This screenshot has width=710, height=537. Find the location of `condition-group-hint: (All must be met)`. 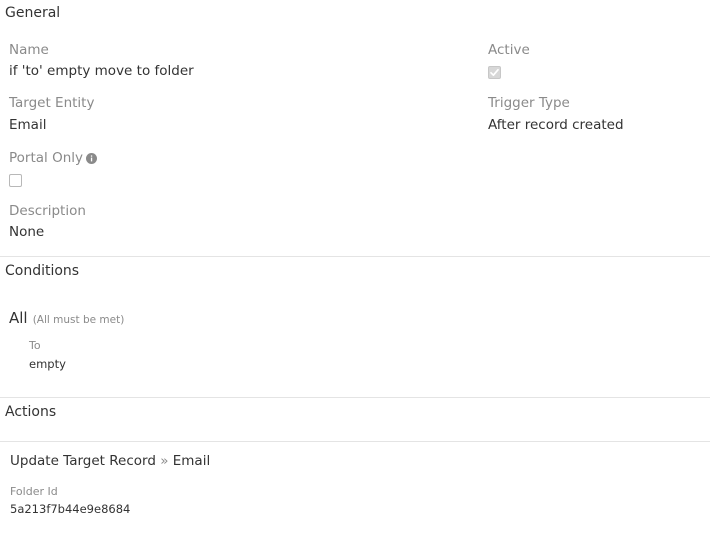

condition-group-hint: (All must be met) is located at coordinates (78, 320).